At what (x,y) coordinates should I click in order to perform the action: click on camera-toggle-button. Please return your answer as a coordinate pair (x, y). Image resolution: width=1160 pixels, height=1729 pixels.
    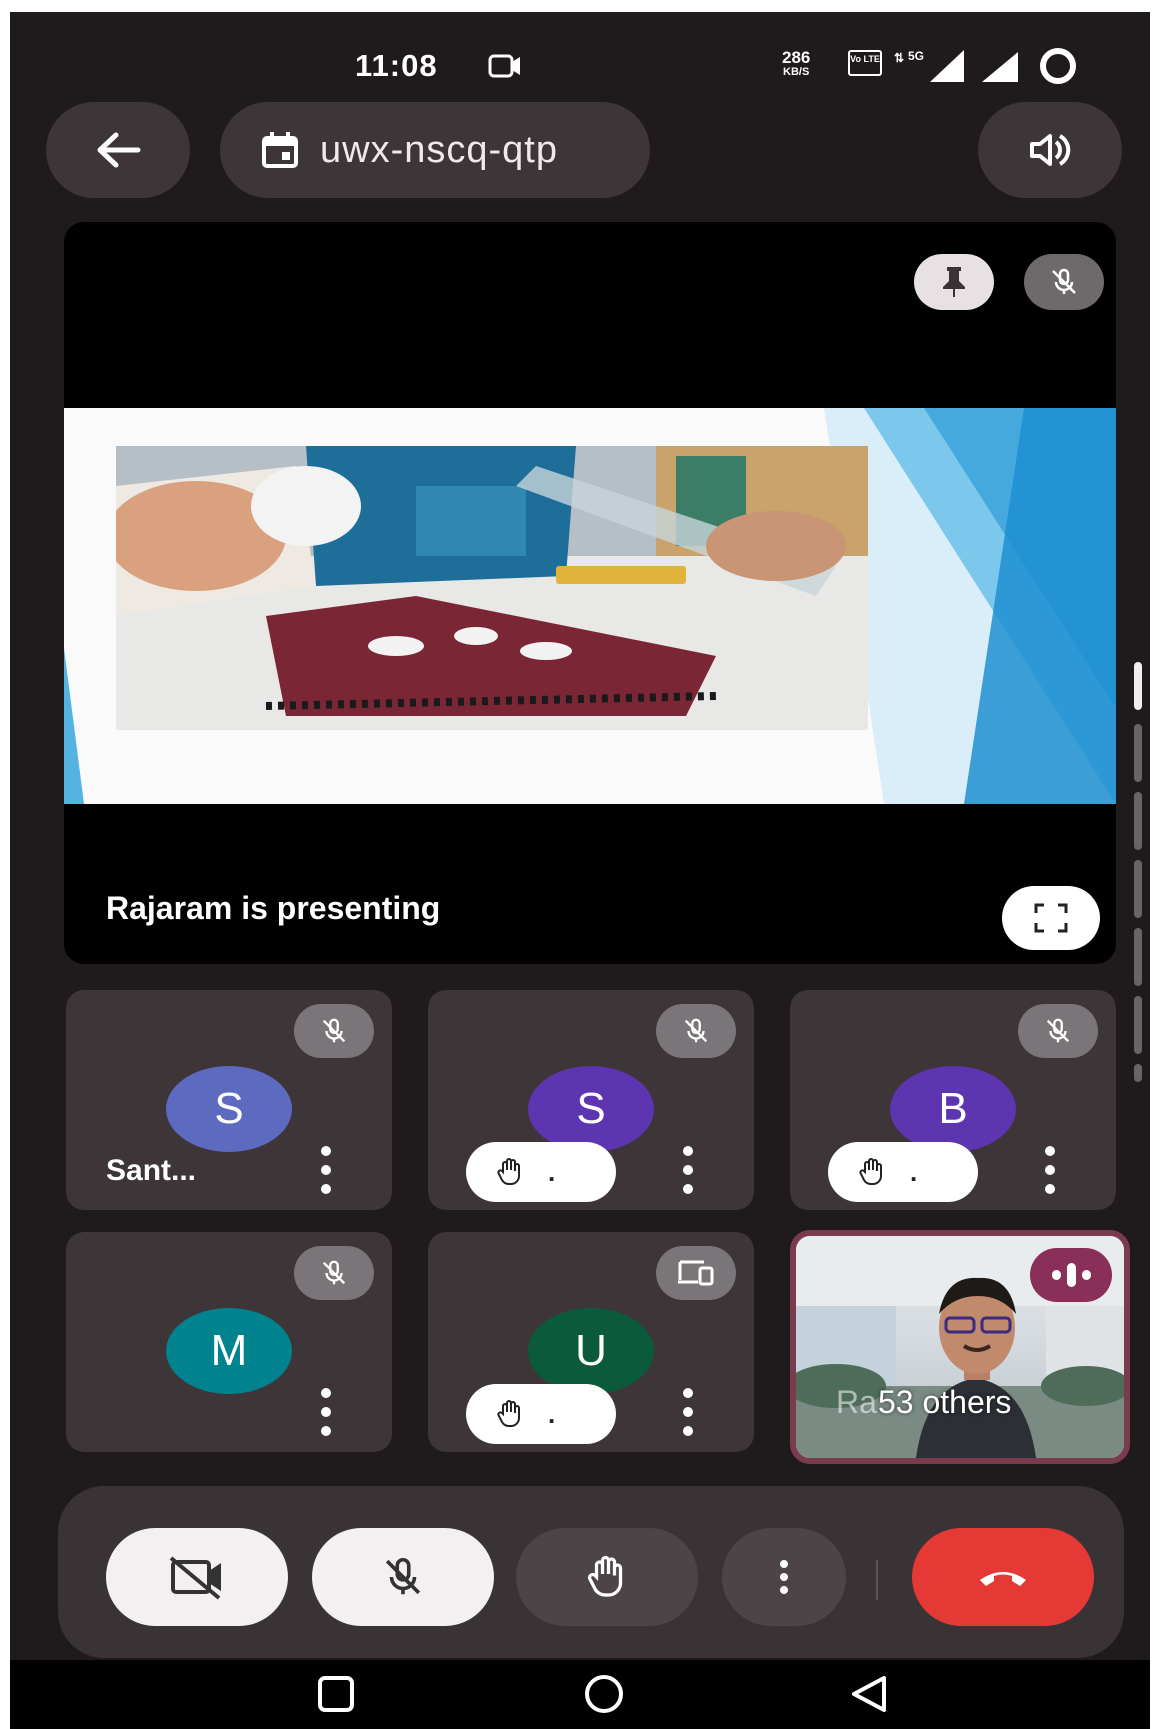
    Looking at the image, I should click on (197, 1577).